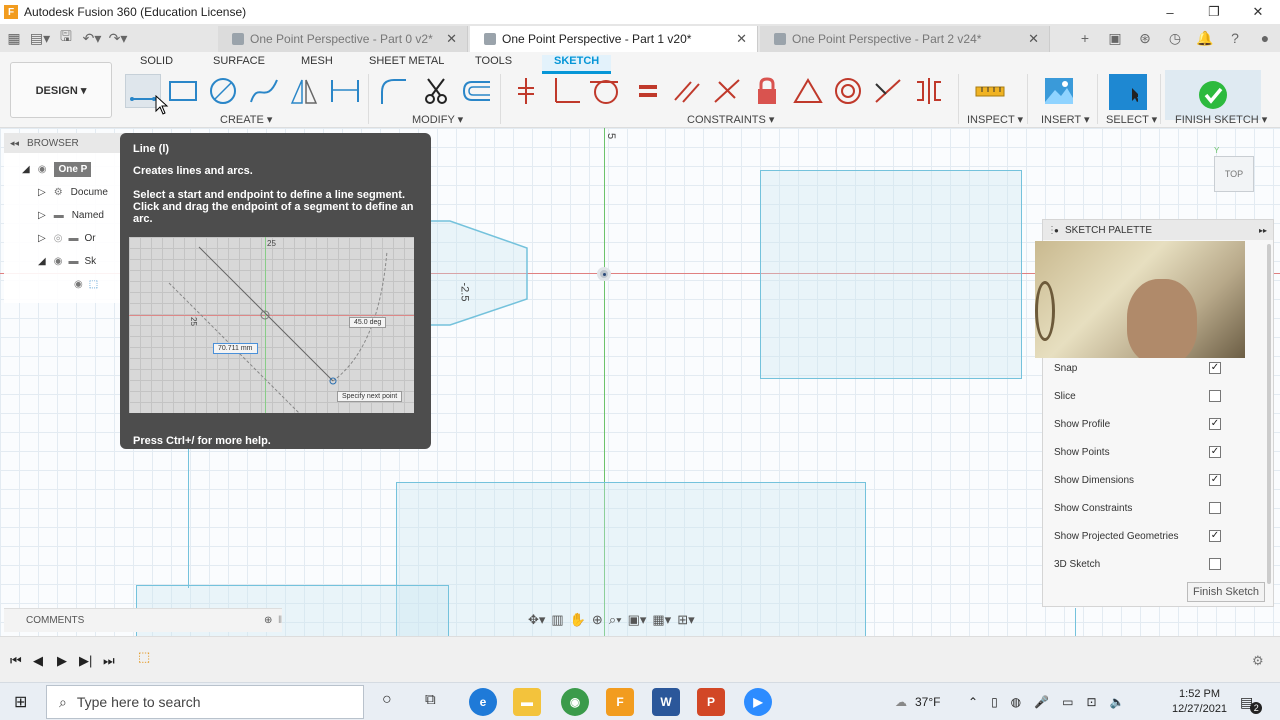 This screenshot has width=1280, height=720. Describe the element at coordinates (1016, 702) in the screenshot. I see `security-icon: ◍` at that location.